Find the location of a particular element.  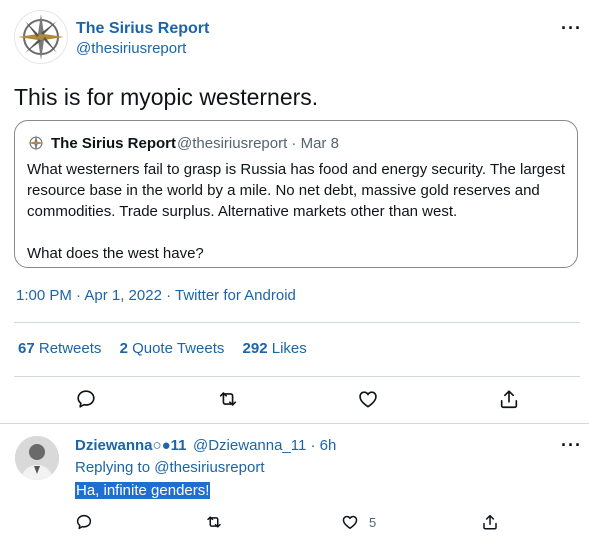

share-button is located at coordinates (509, 399).